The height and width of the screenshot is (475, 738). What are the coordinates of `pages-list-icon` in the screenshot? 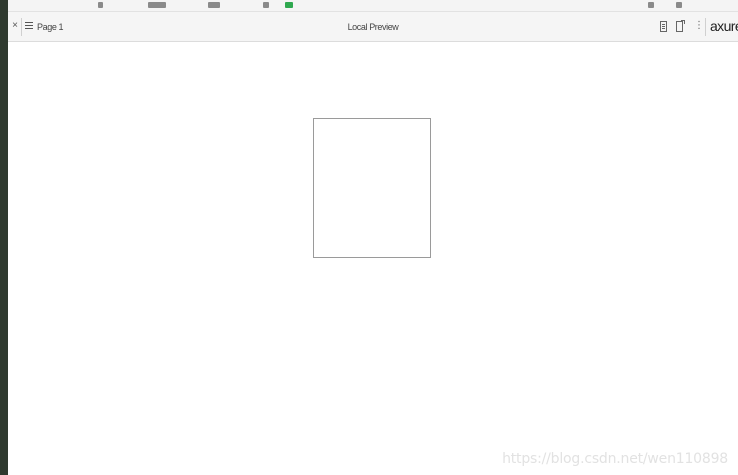 It's located at (29, 26).